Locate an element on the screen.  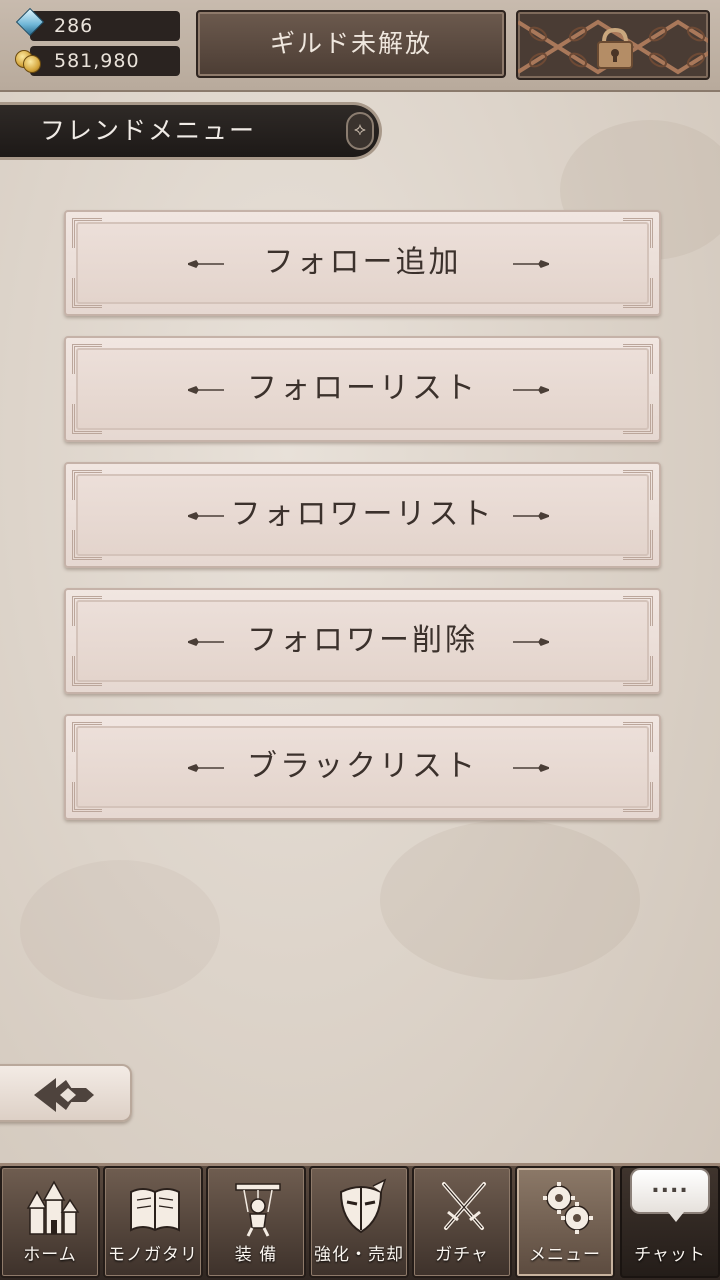
nav-label: ガチャ is located at coordinates (462, 1255).